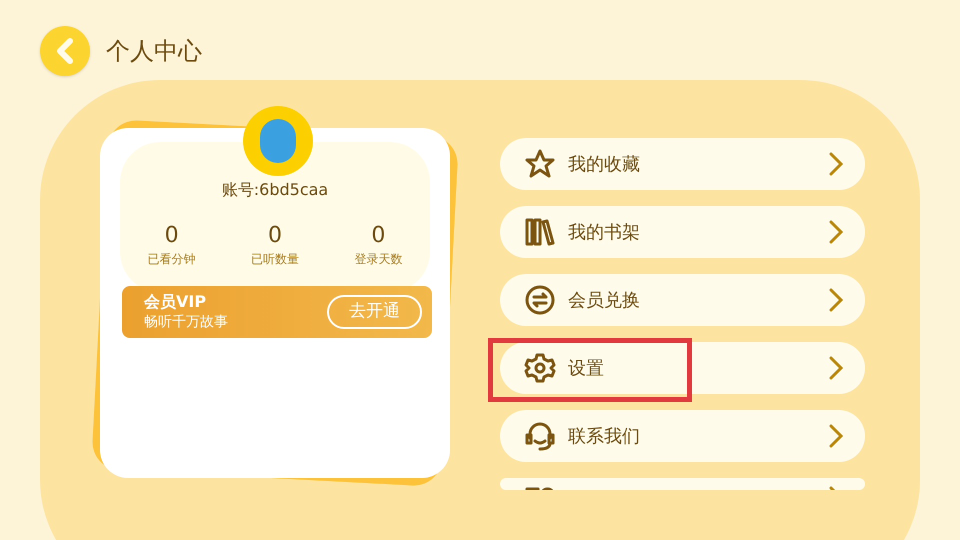  Describe the element at coordinates (540, 232) in the screenshot. I see `books-icon` at that location.